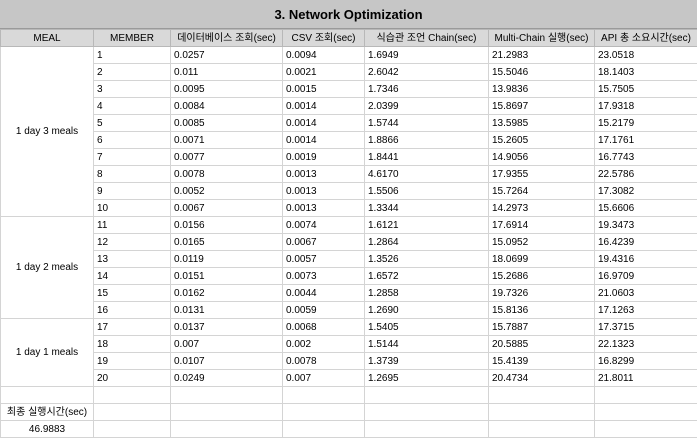 This screenshot has width=697, height=438. Describe the element at coordinates (646, 259) in the screenshot. I see `cell-api-total: 19.4316` at that location.